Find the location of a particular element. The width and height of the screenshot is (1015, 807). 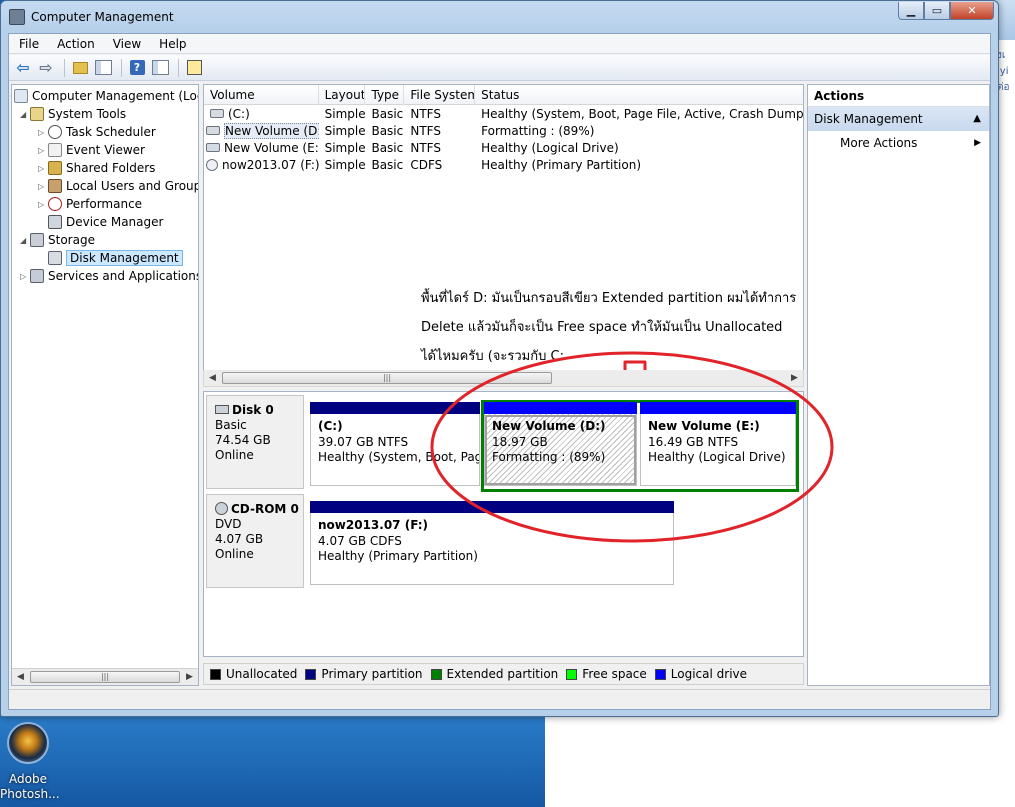

volume-list-horizontal-scrollbar: ◀ ||| ▶ is located at coordinates (503, 378).